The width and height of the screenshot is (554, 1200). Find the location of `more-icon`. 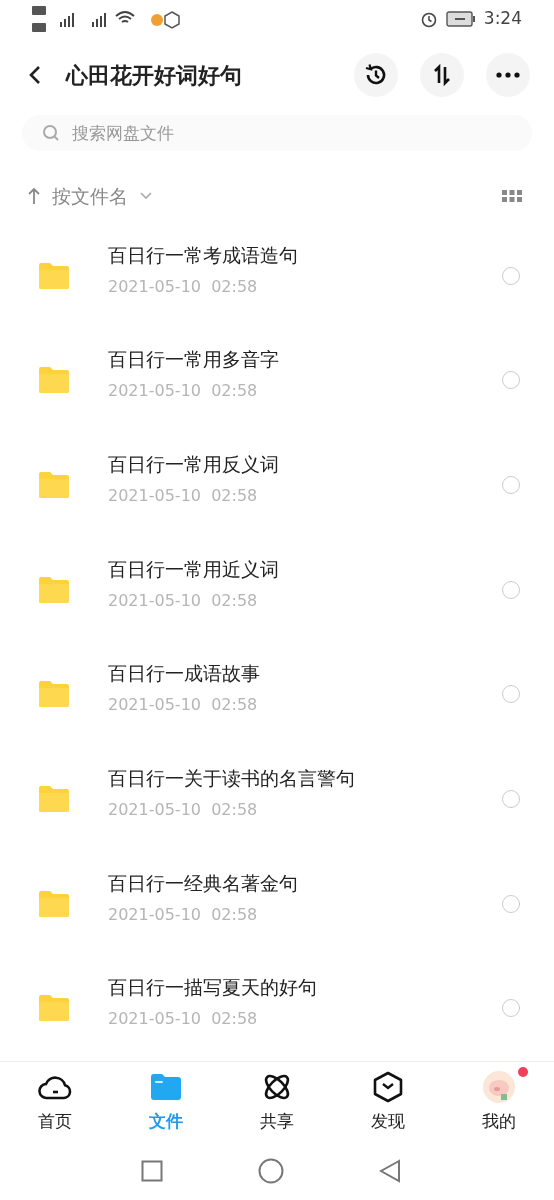

more-icon is located at coordinates (508, 75).